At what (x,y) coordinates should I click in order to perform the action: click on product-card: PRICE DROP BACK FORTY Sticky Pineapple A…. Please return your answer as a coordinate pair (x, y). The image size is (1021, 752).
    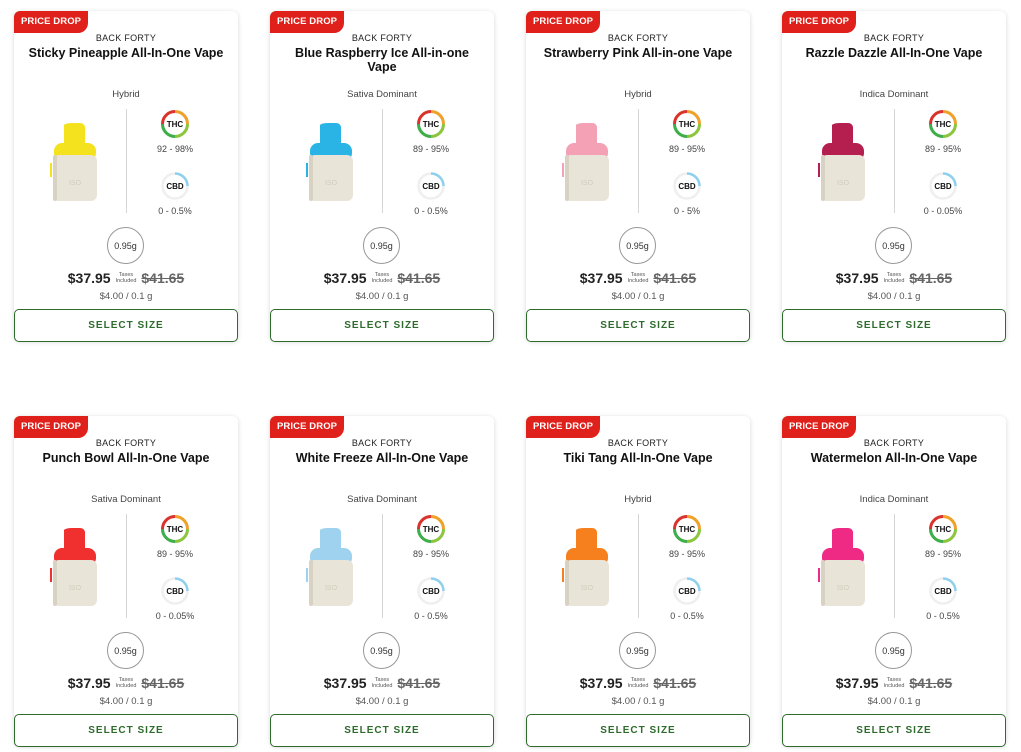
    Looking at the image, I should click on (126, 176).